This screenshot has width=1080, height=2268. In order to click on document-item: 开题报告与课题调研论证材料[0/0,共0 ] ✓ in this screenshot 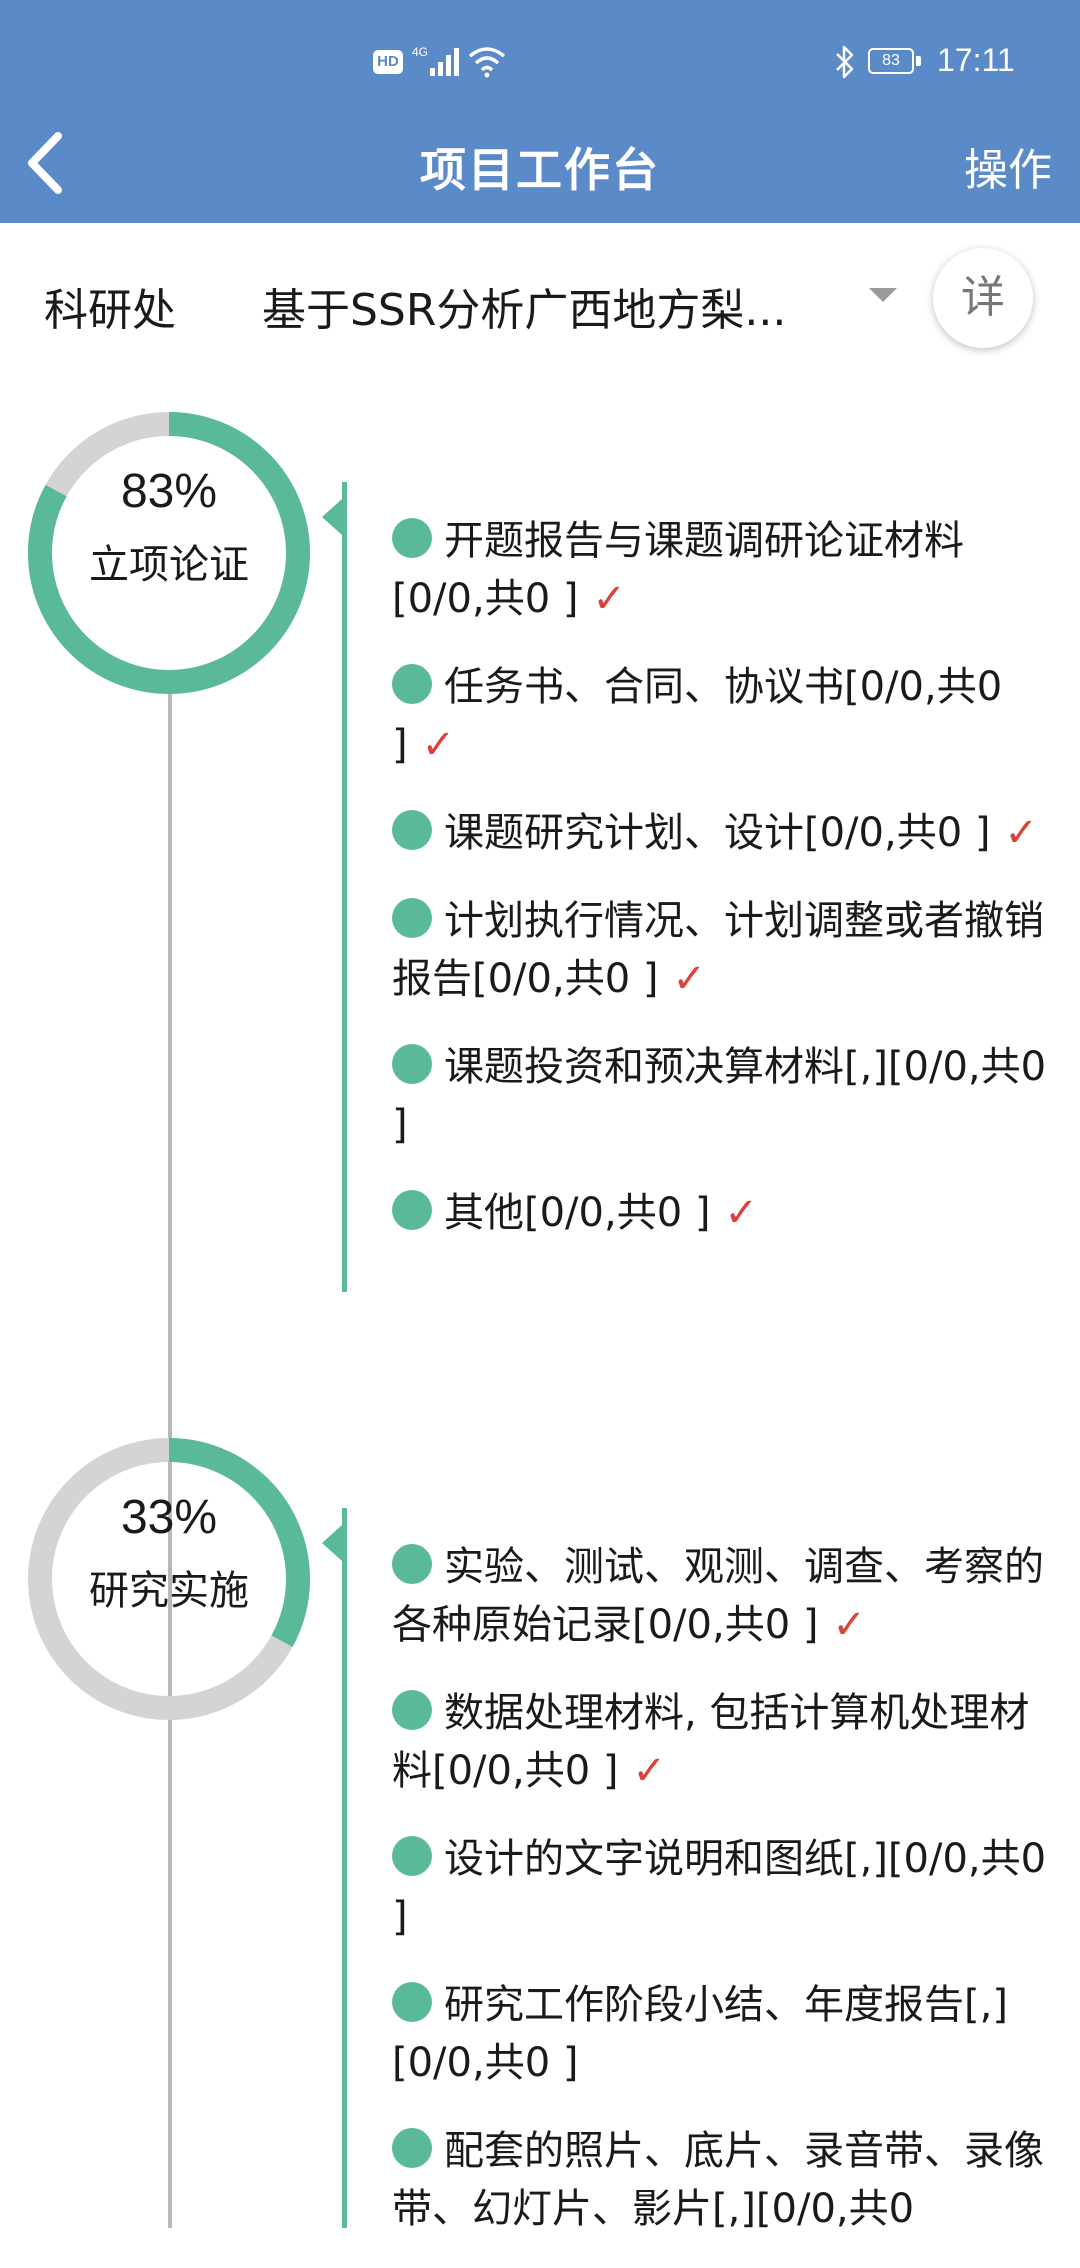, I will do `click(722, 570)`.